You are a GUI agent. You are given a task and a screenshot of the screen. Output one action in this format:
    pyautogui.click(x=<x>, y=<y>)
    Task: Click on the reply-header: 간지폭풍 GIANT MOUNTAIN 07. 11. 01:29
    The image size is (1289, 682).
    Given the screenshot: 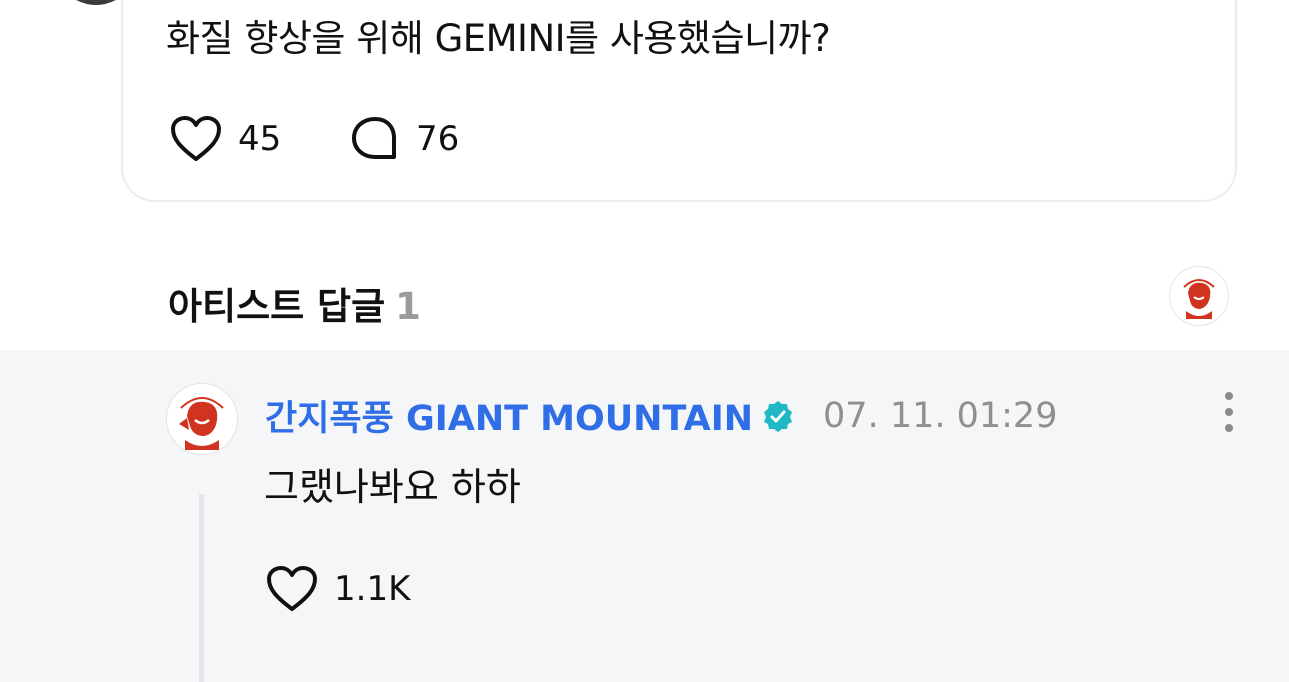 What is the action you would take?
    pyautogui.click(x=661, y=415)
    